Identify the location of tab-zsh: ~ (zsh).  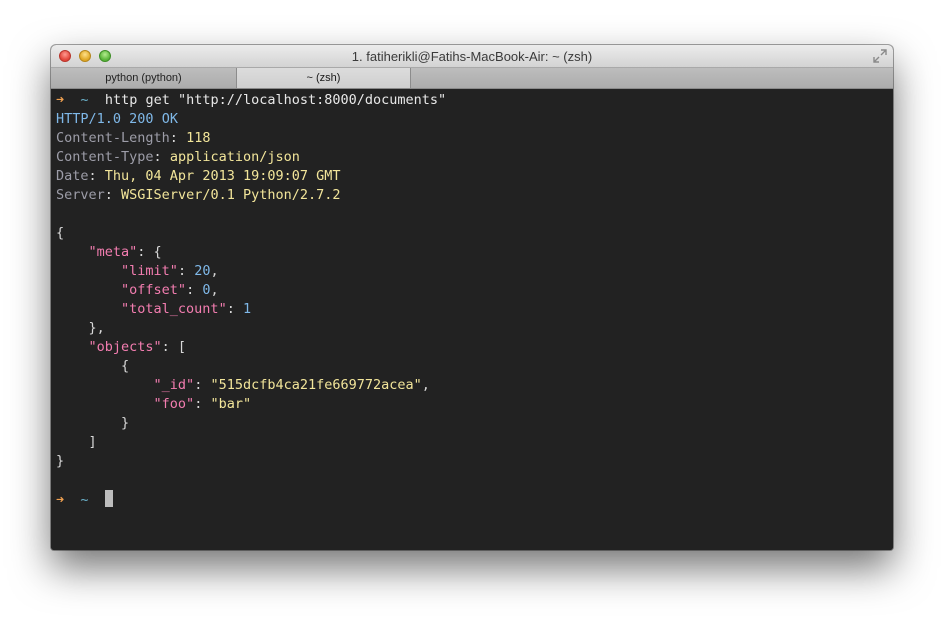
(324, 78).